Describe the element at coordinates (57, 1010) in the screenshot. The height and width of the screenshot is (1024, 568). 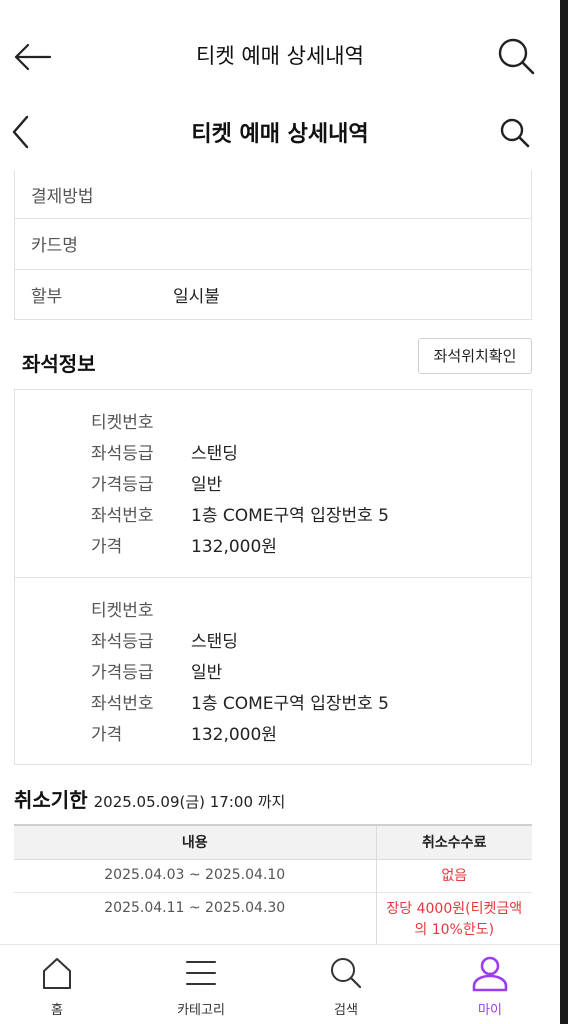
I see `tab-label: 홈` at that location.